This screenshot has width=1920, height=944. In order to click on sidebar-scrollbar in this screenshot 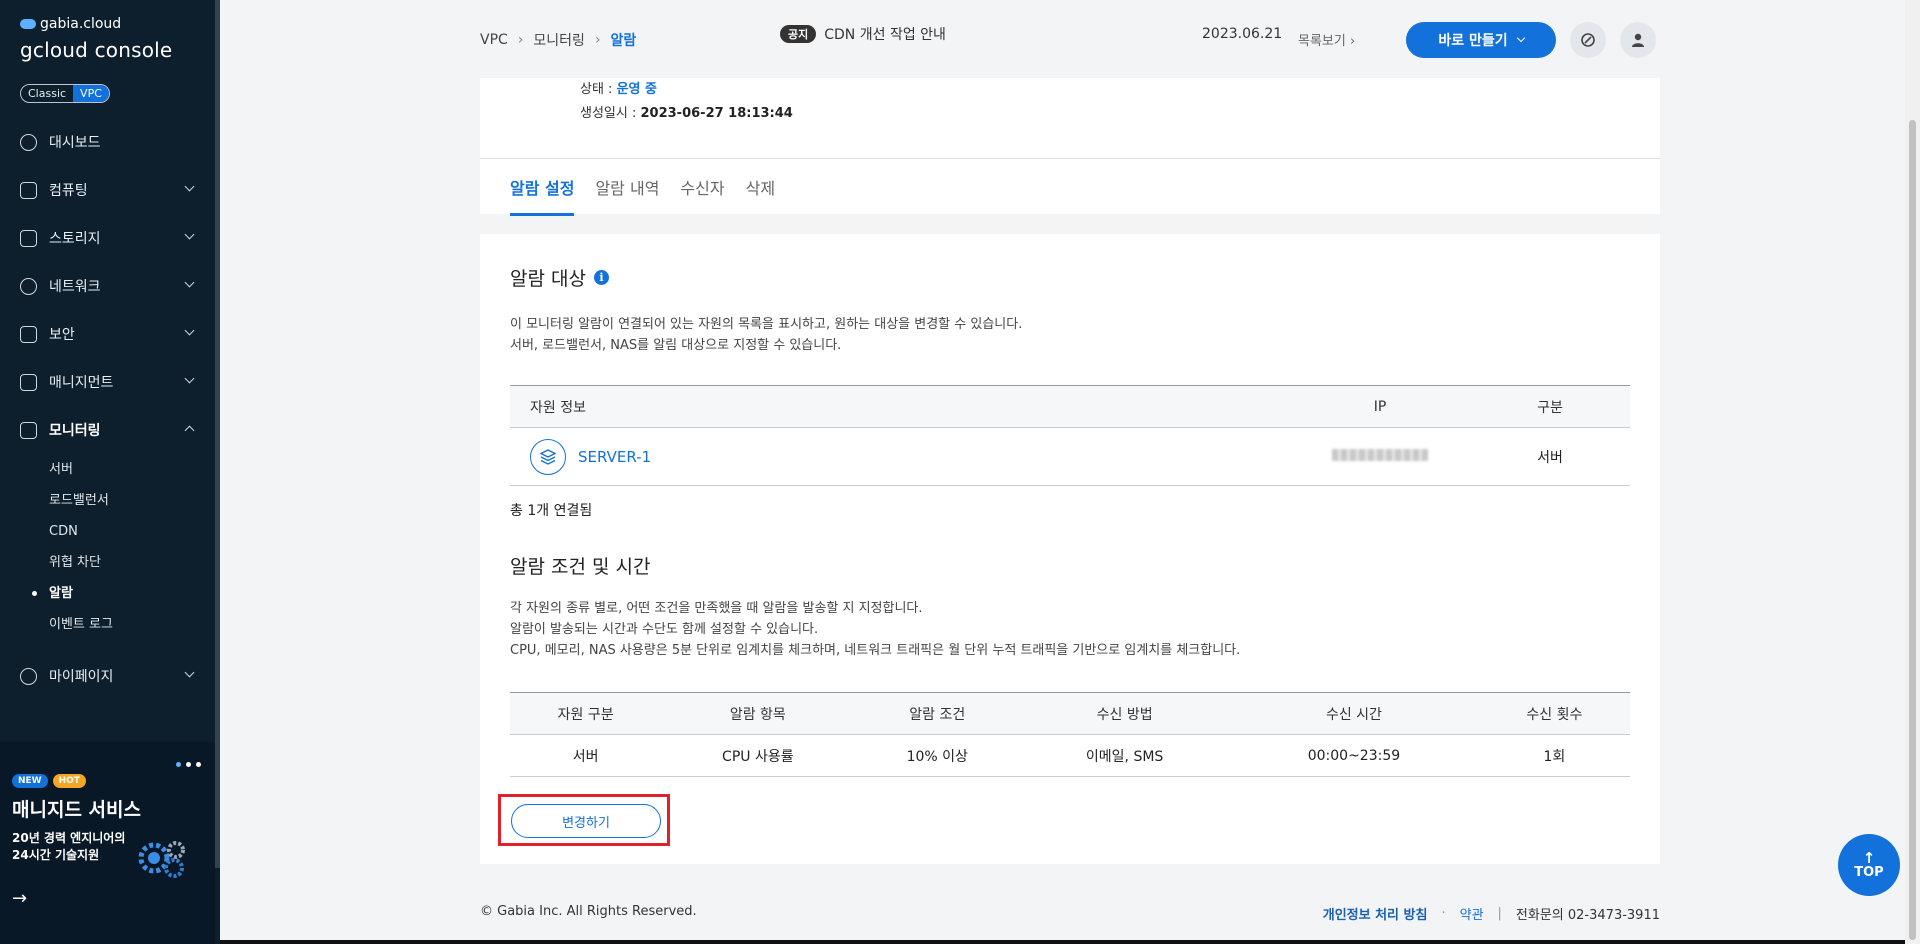, I will do `click(217, 434)`.